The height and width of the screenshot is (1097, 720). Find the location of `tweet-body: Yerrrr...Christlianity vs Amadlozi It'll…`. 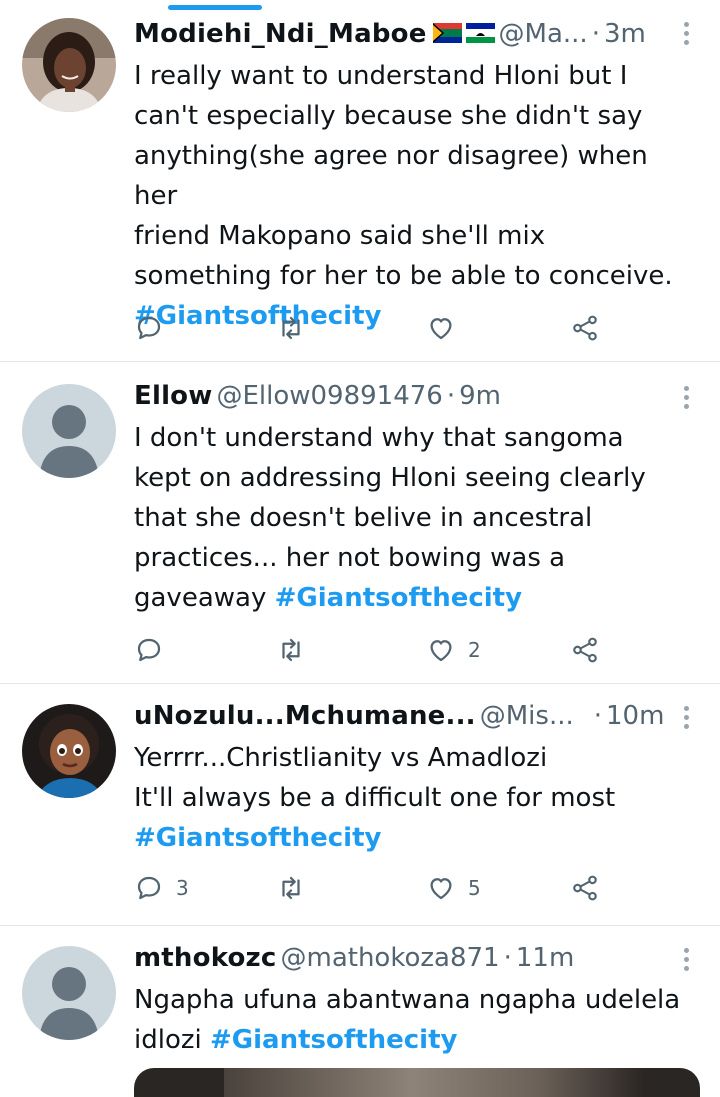

tweet-body: Yerrrr...Christlianity vs Amadlozi It'll… is located at coordinates (375, 778).